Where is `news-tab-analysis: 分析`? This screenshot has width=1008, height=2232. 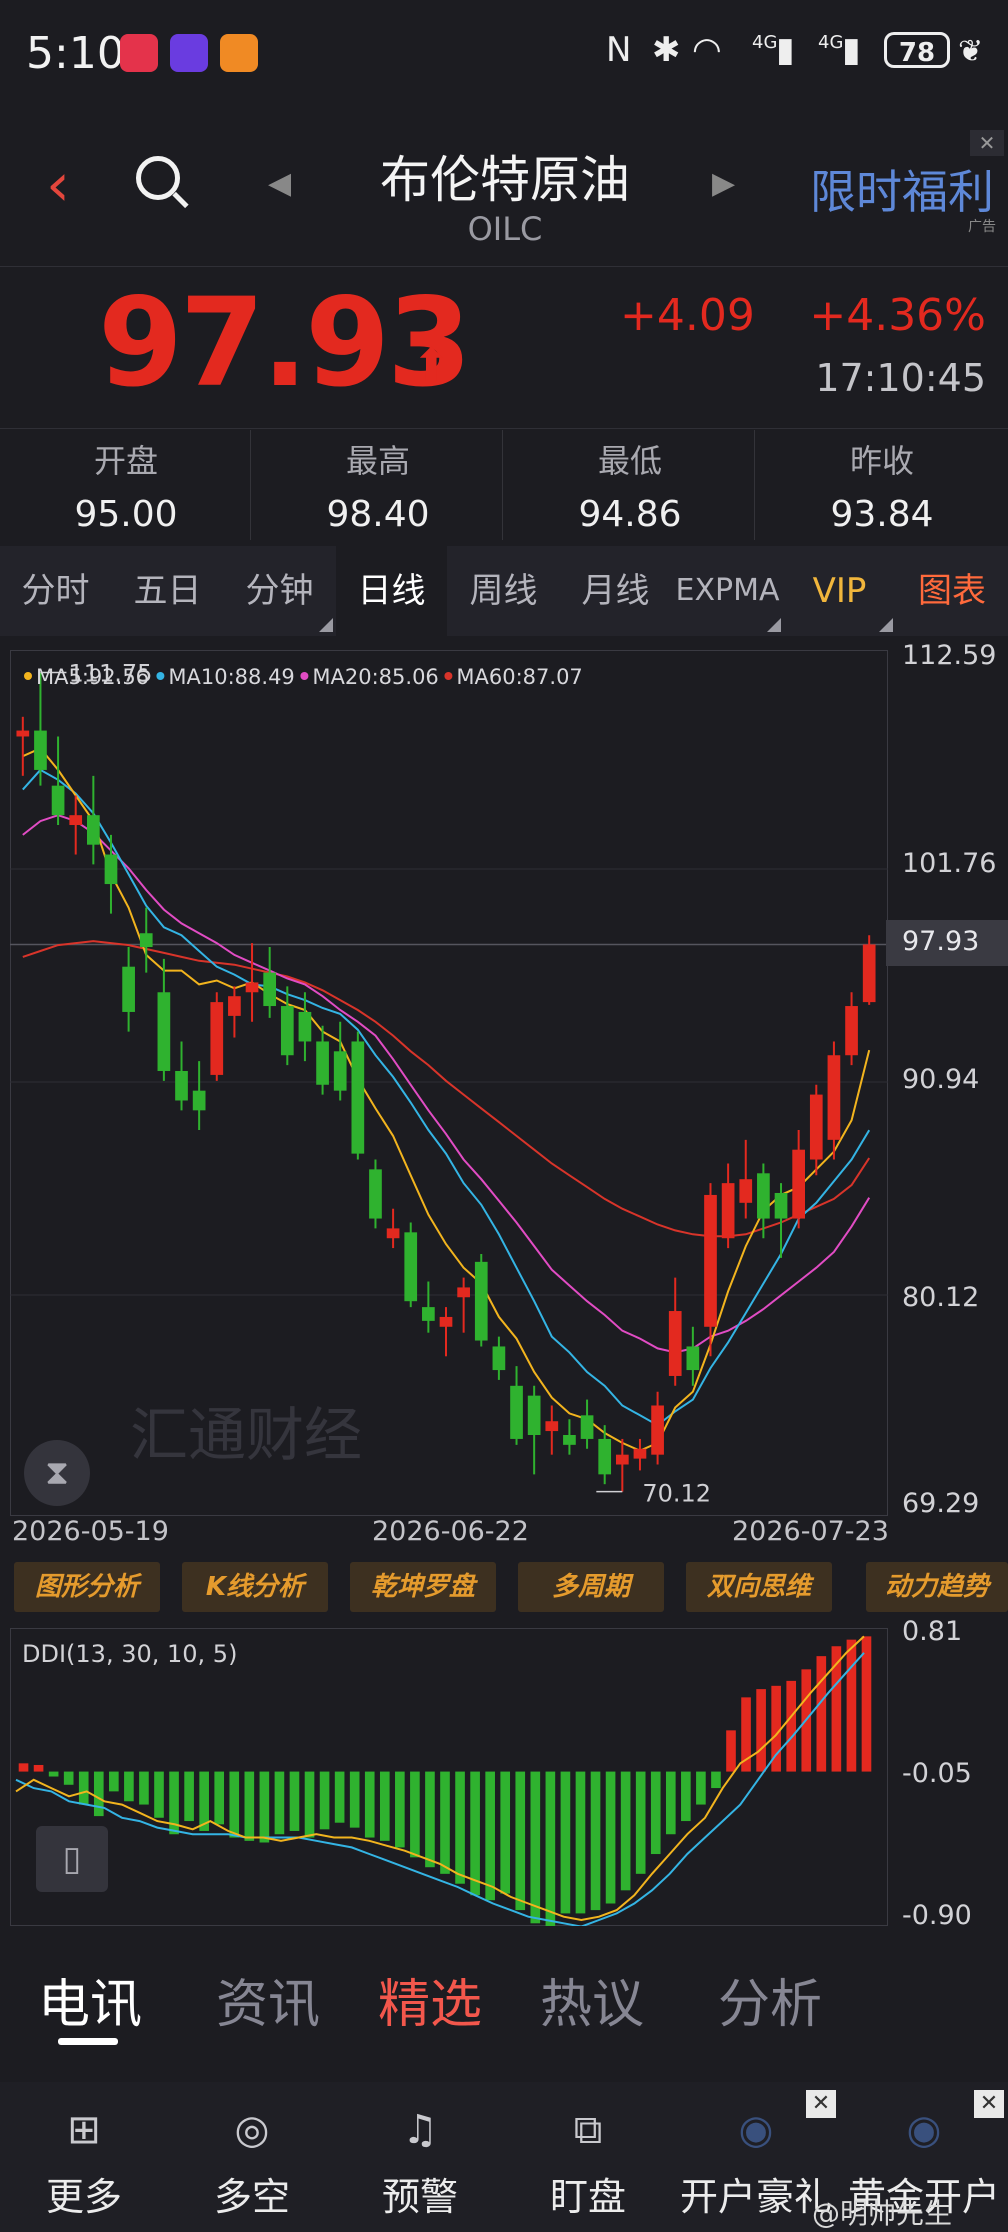 news-tab-analysis: 分析 is located at coordinates (770, 1999).